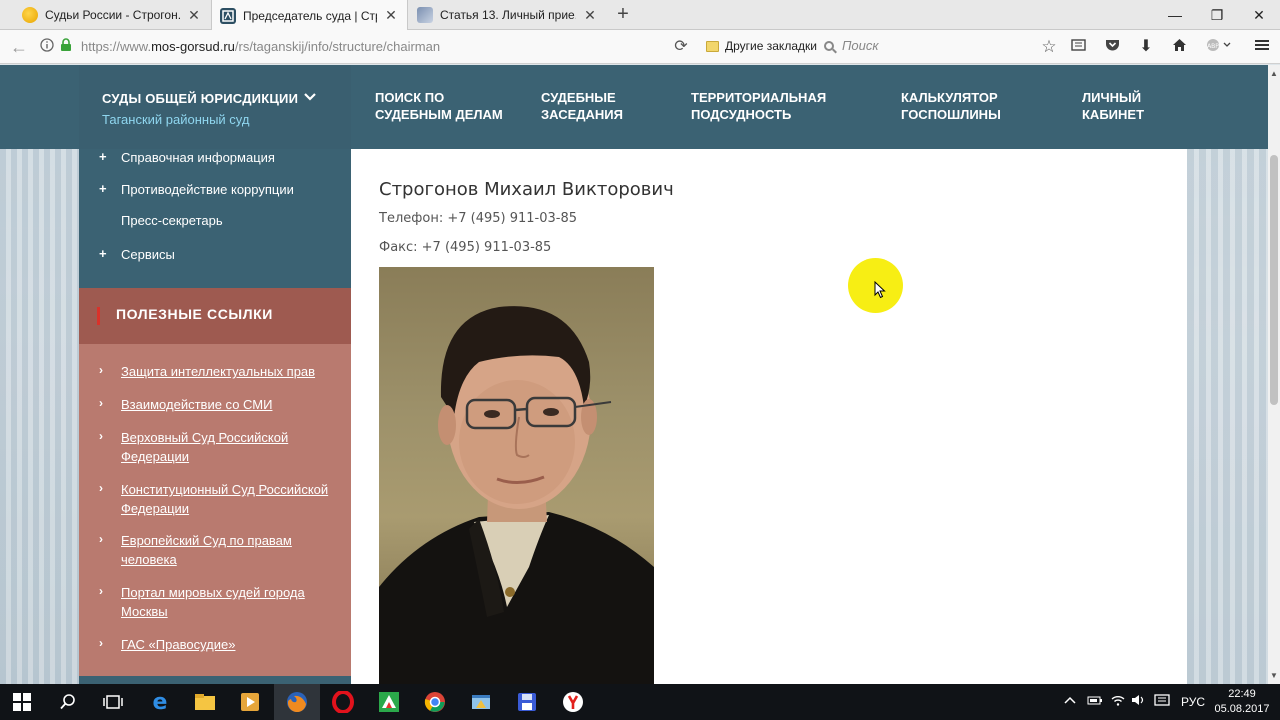  Describe the element at coordinates (435, 702) in the screenshot. I see `chrome-icon` at that location.